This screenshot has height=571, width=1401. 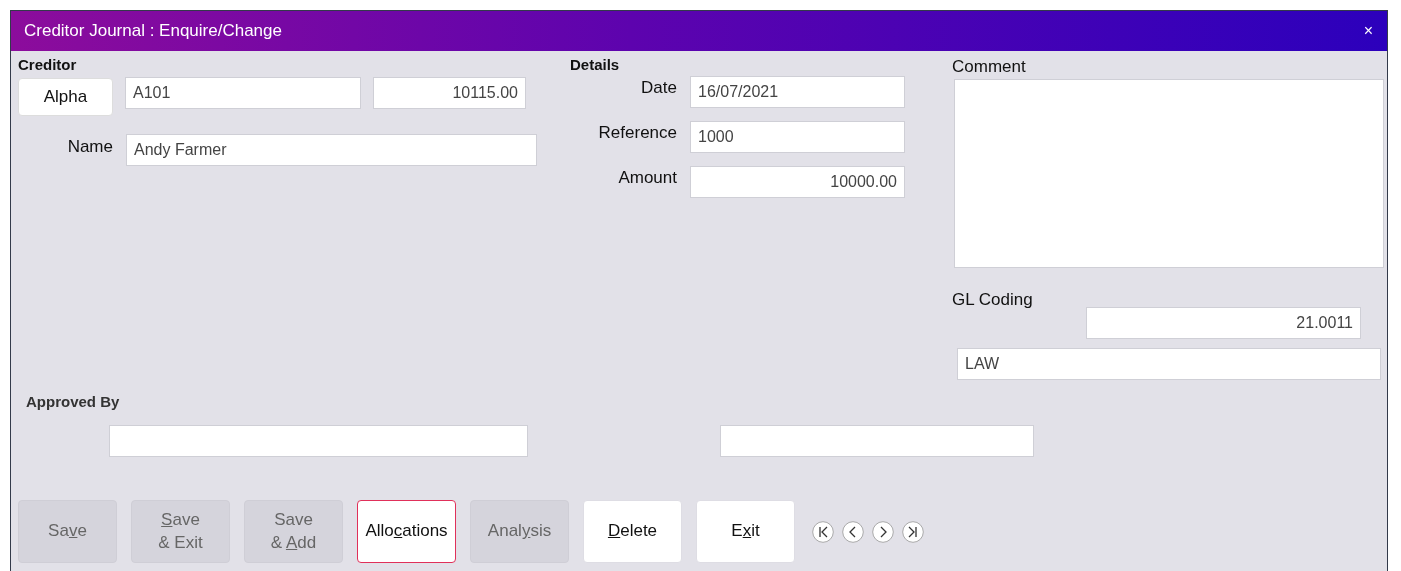 What do you see at coordinates (637, 133) in the screenshot?
I see `field-label: Reference` at bounding box center [637, 133].